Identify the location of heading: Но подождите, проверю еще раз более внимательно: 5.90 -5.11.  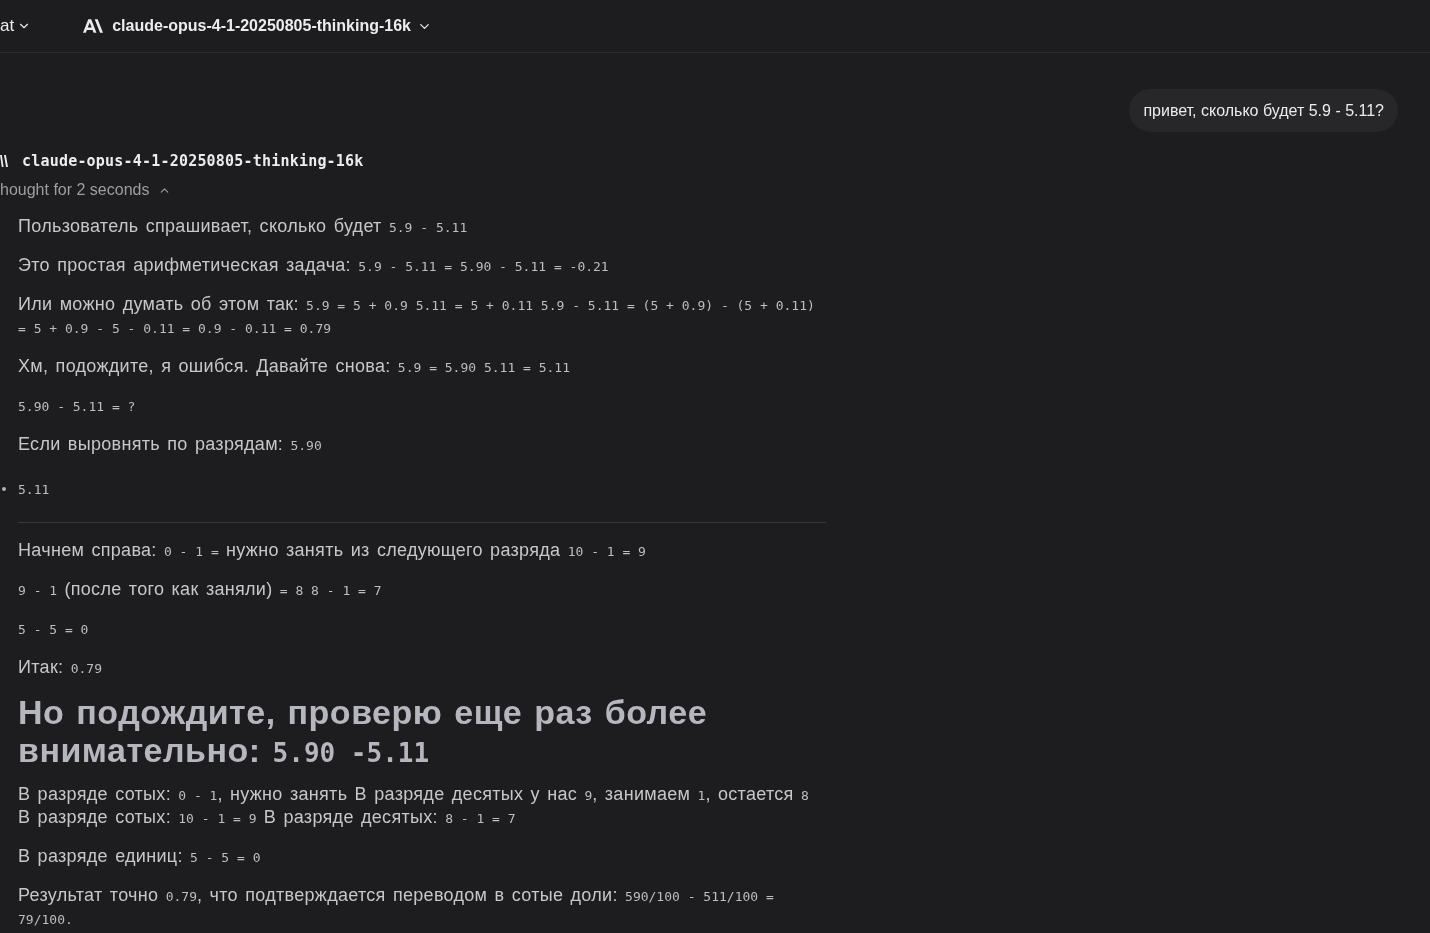
(363, 731).